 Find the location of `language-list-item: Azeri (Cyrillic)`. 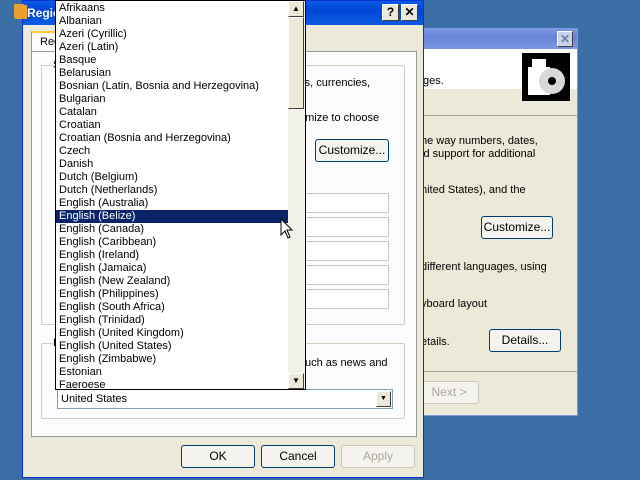

language-list-item: Azeri (Cyrillic) is located at coordinates (172, 34).